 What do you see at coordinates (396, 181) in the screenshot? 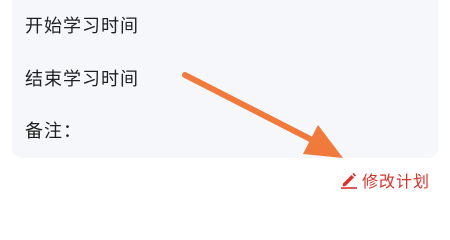
I see `edit-plan-label: 修改计划` at bounding box center [396, 181].